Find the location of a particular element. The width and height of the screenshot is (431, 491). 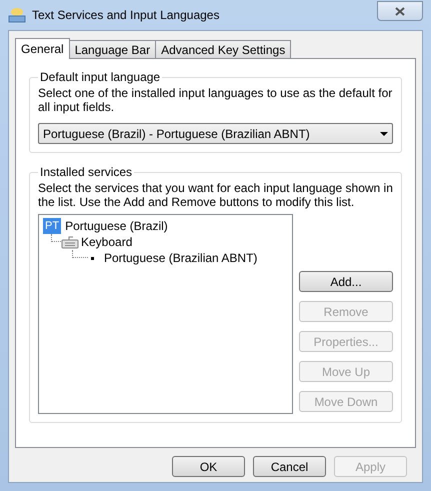

bullet-icon is located at coordinates (92, 258).